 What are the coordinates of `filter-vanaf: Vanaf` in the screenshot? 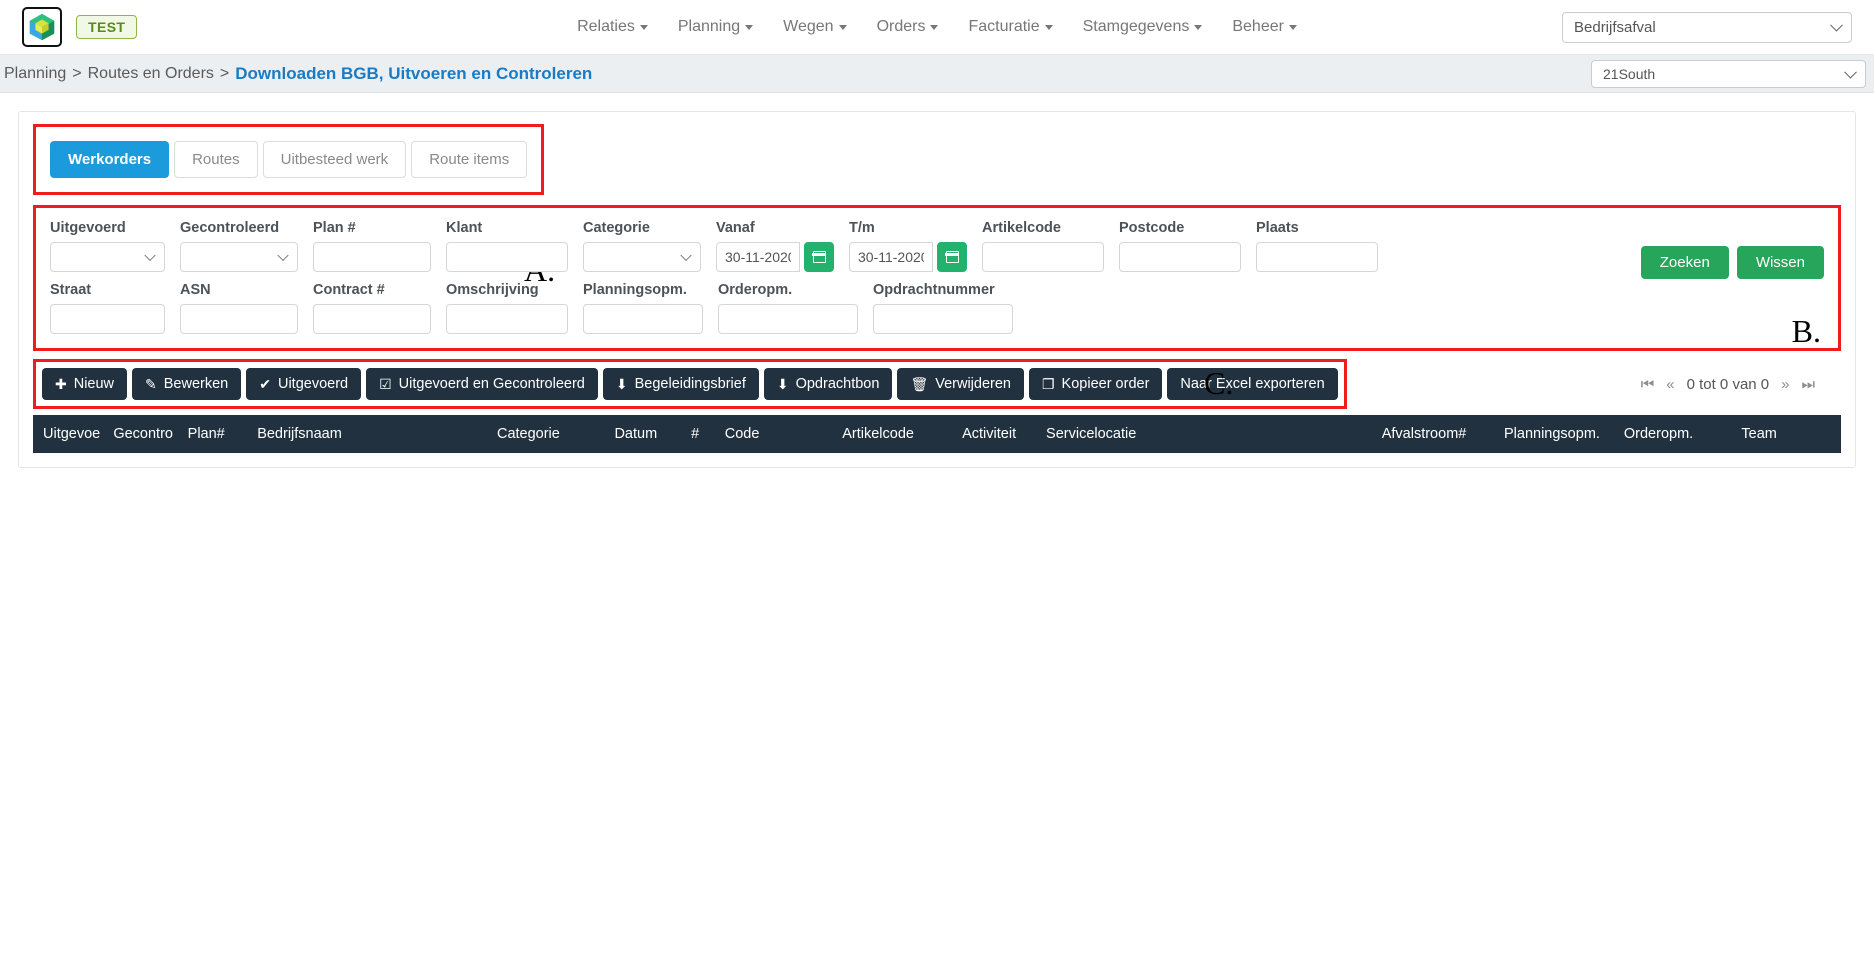 It's located at (775, 246).